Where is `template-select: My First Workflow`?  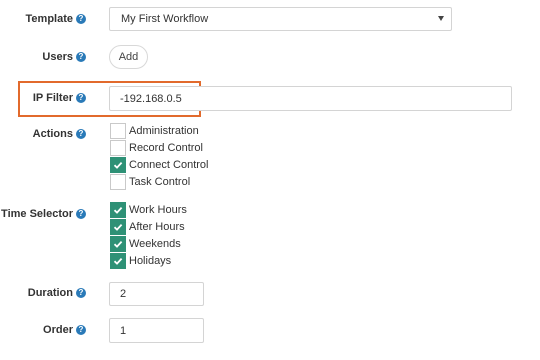
template-select: My First Workflow is located at coordinates (280, 19).